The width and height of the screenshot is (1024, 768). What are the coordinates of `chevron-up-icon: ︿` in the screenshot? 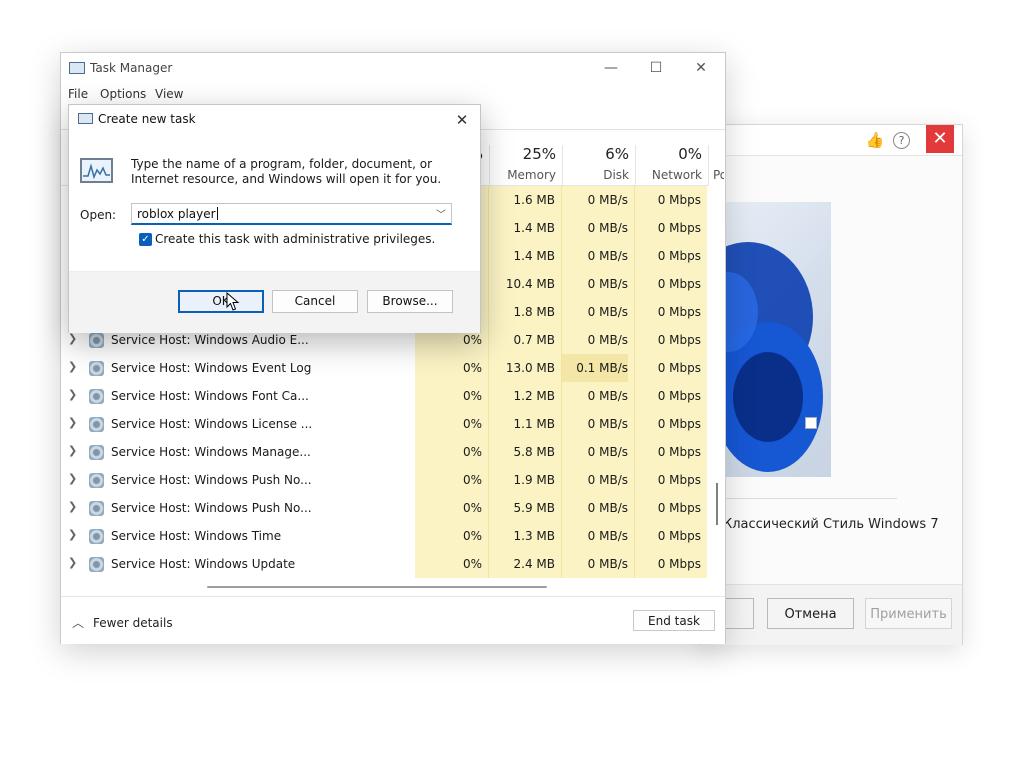 It's located at (78, 623).